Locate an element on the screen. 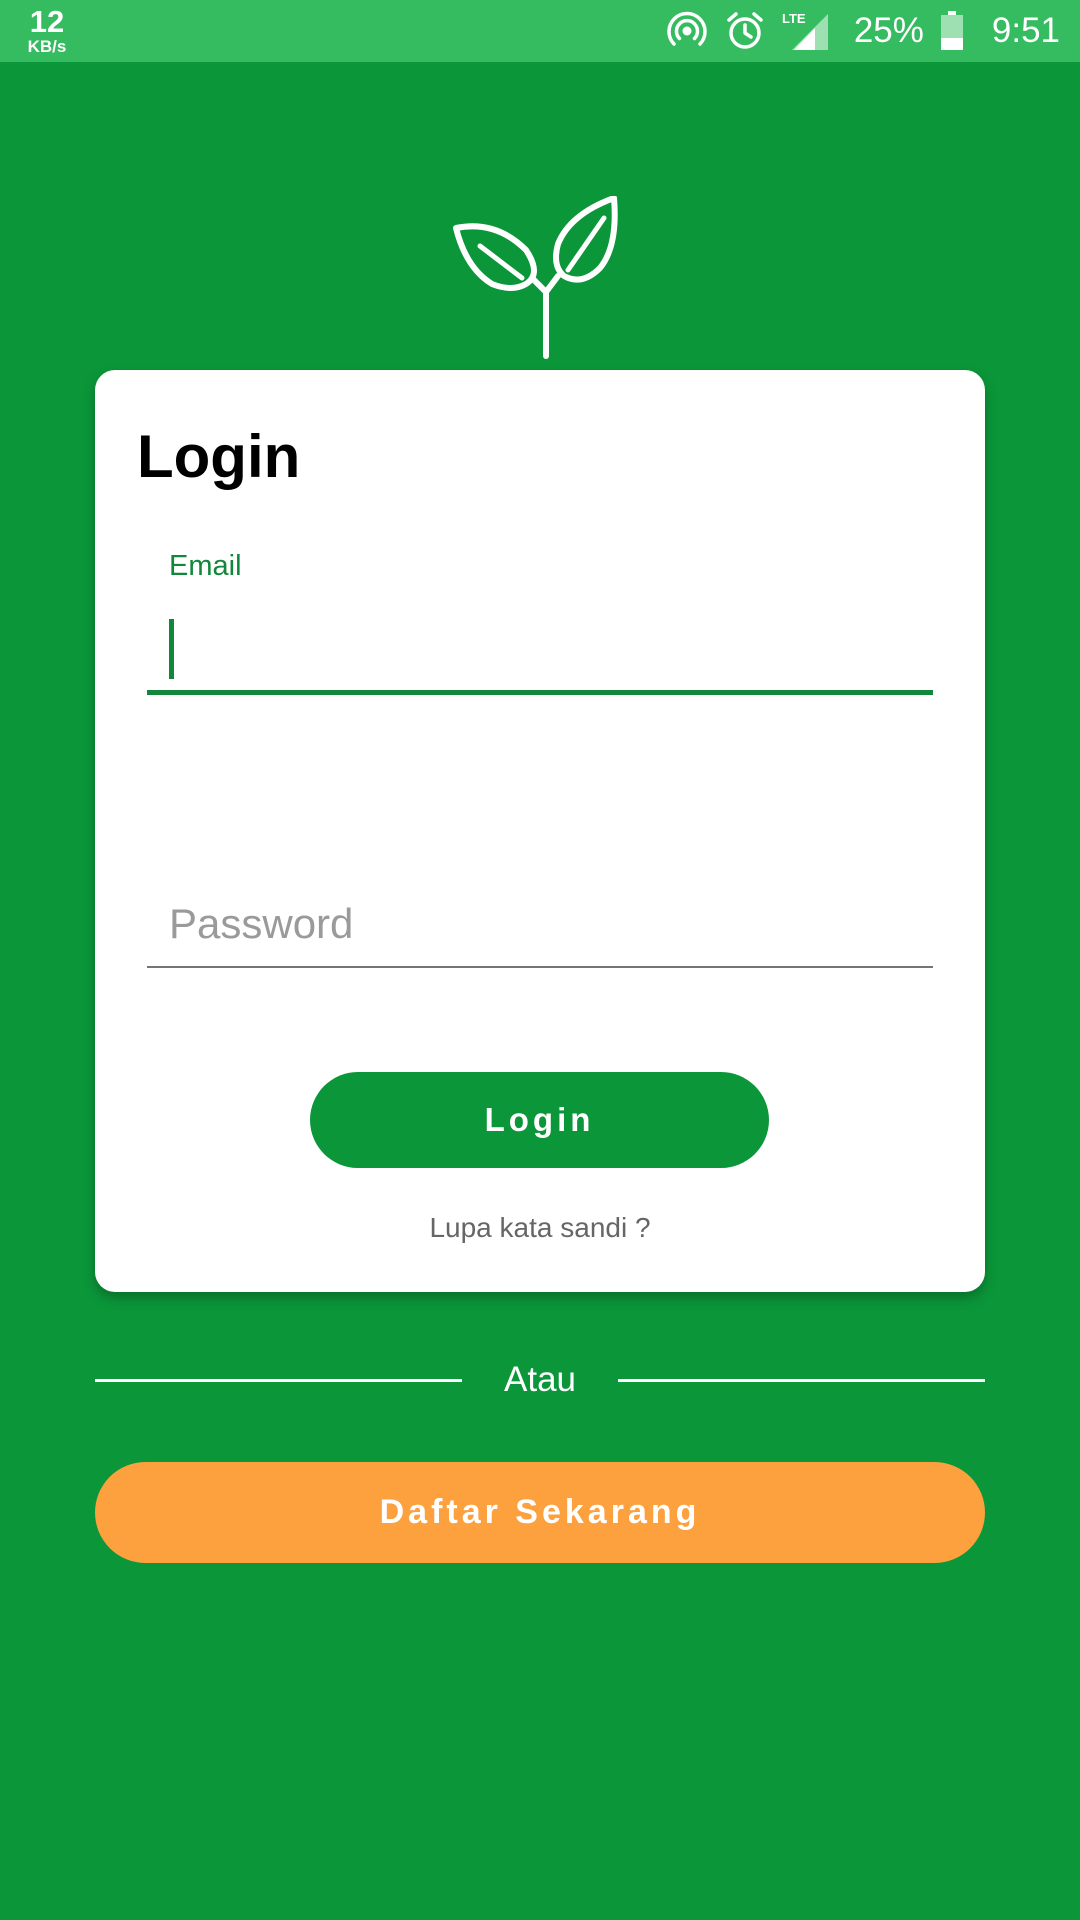  divider-left is located at coordinates (278, 1380).